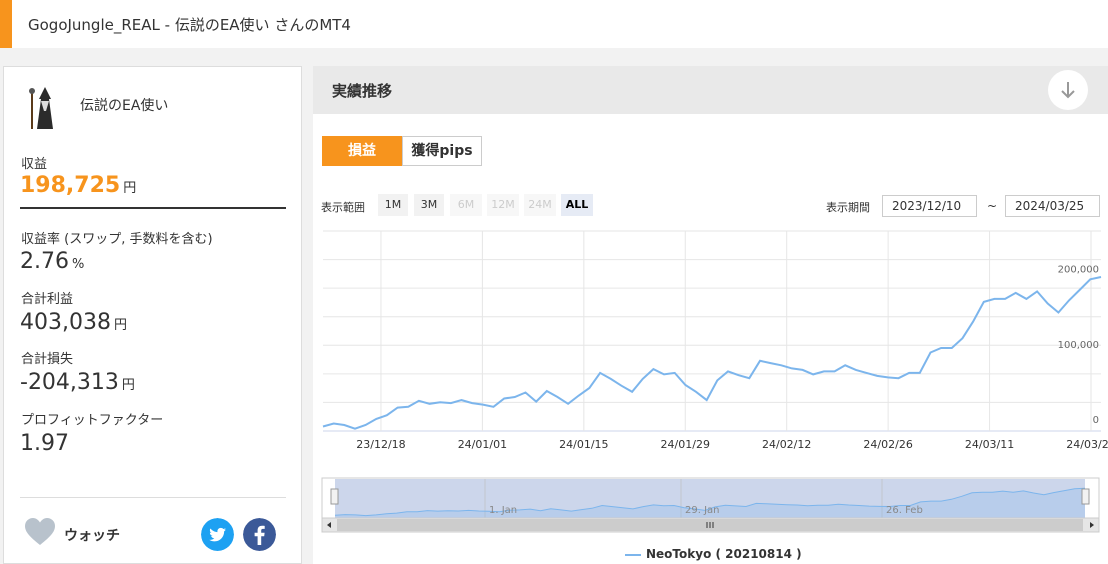 The width and height of the screenshot is (1108, 564). I want to click on rate-unit: %, so click(78, 264).